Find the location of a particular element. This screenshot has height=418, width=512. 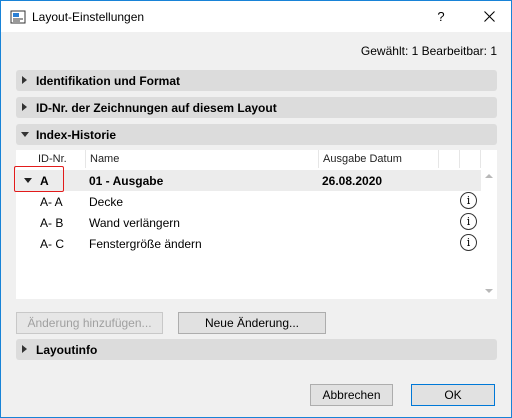

close-icon is located at coordinates (489, 16).